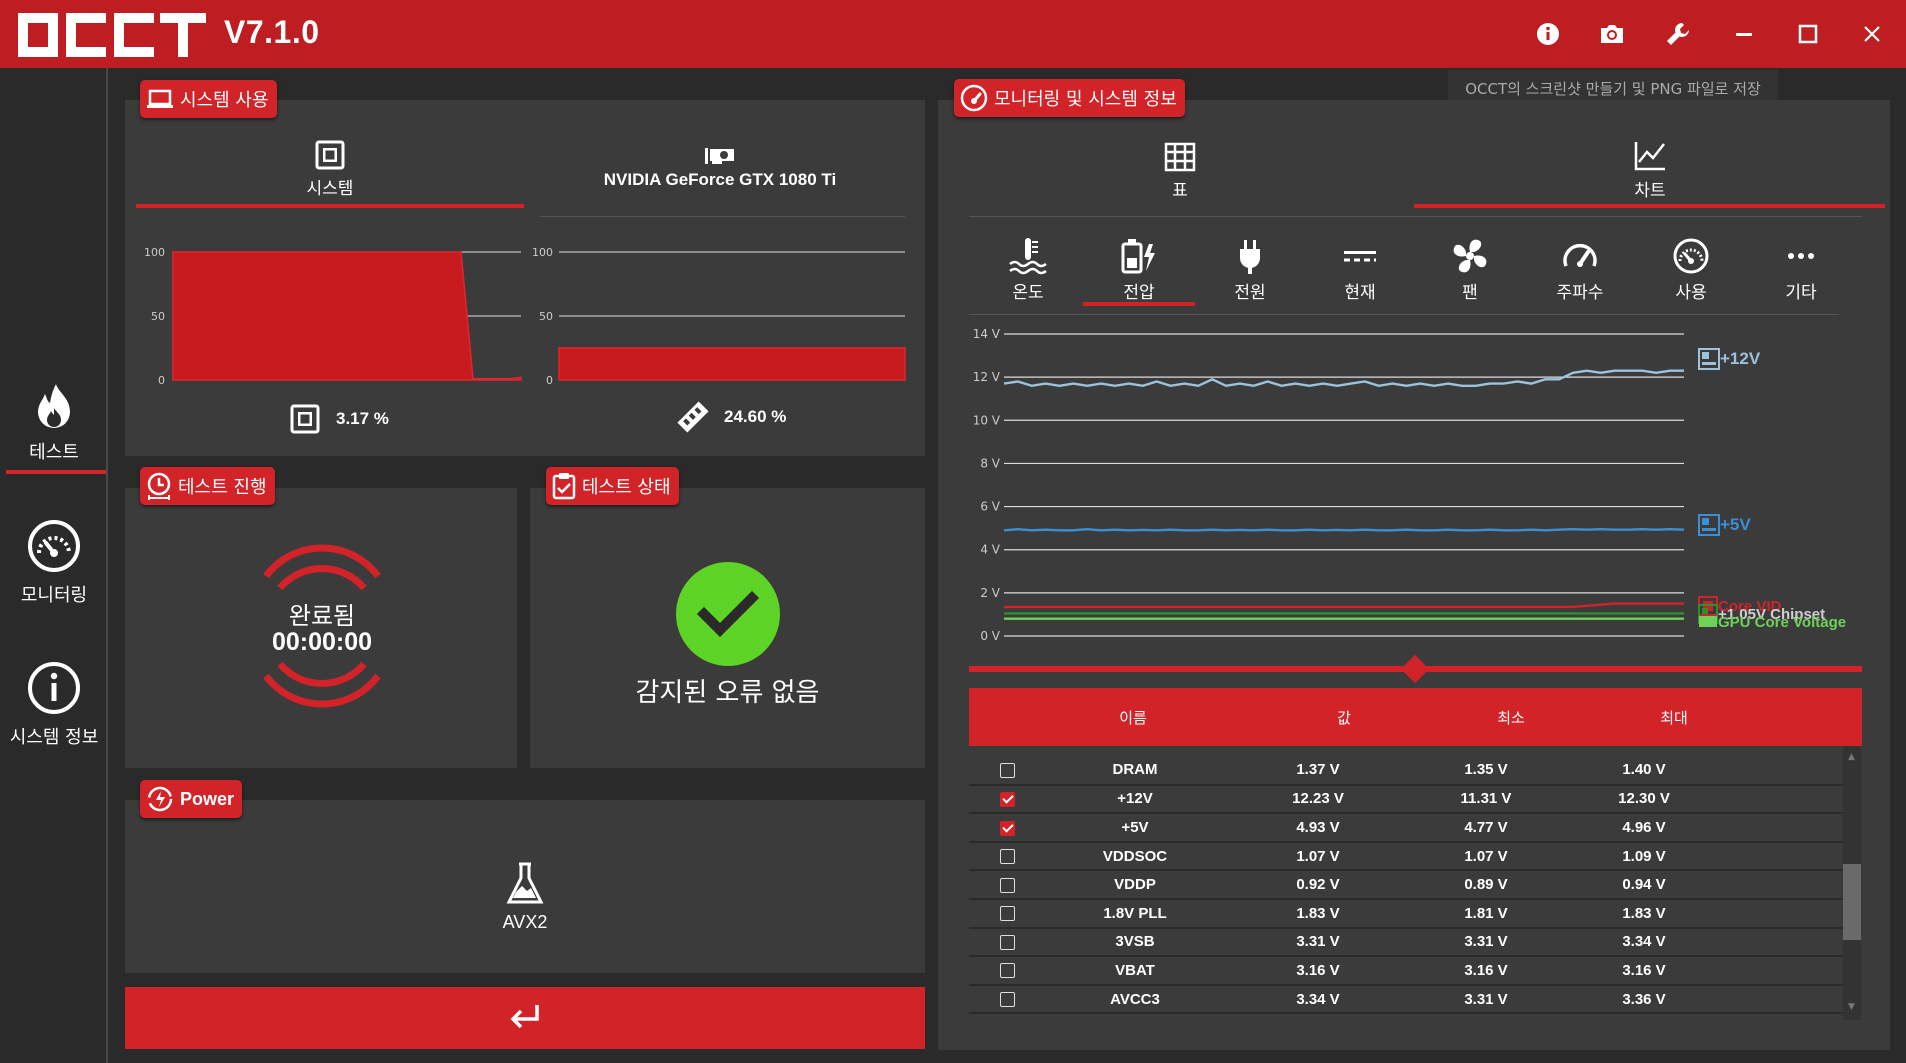  I want to click on table-row: +5V 4.93 V 4.77 V 4.96 V, so click(1406, 828).